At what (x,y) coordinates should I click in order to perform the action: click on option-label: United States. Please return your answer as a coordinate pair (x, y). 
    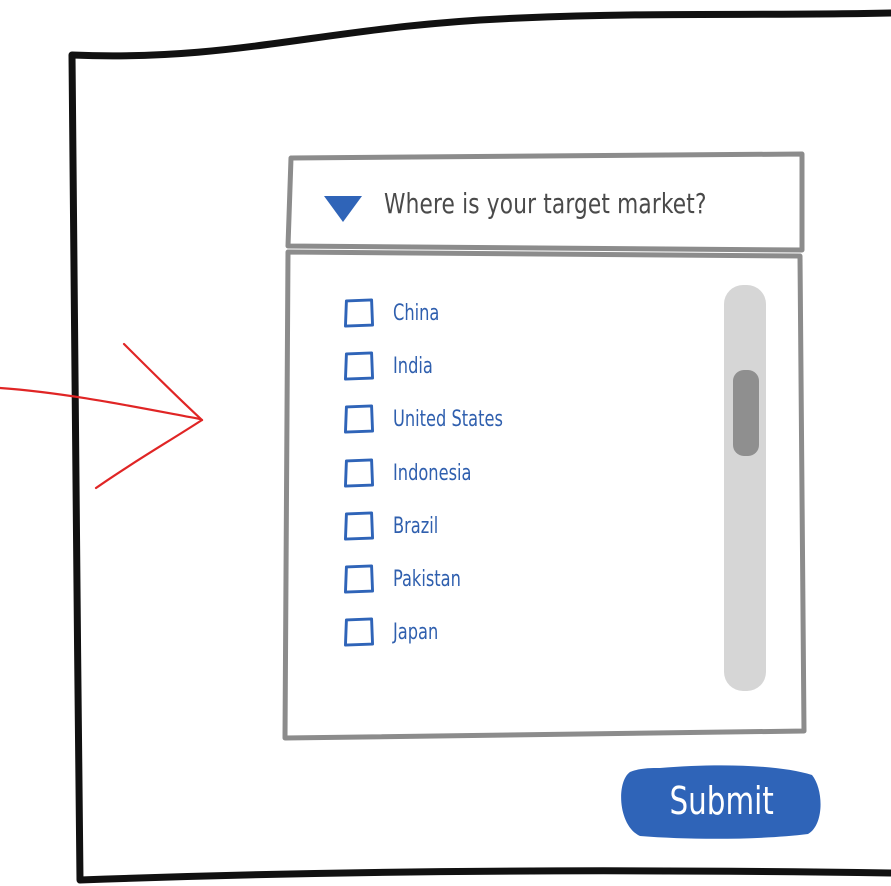
    Looking at the image, I should click on (448, 419).